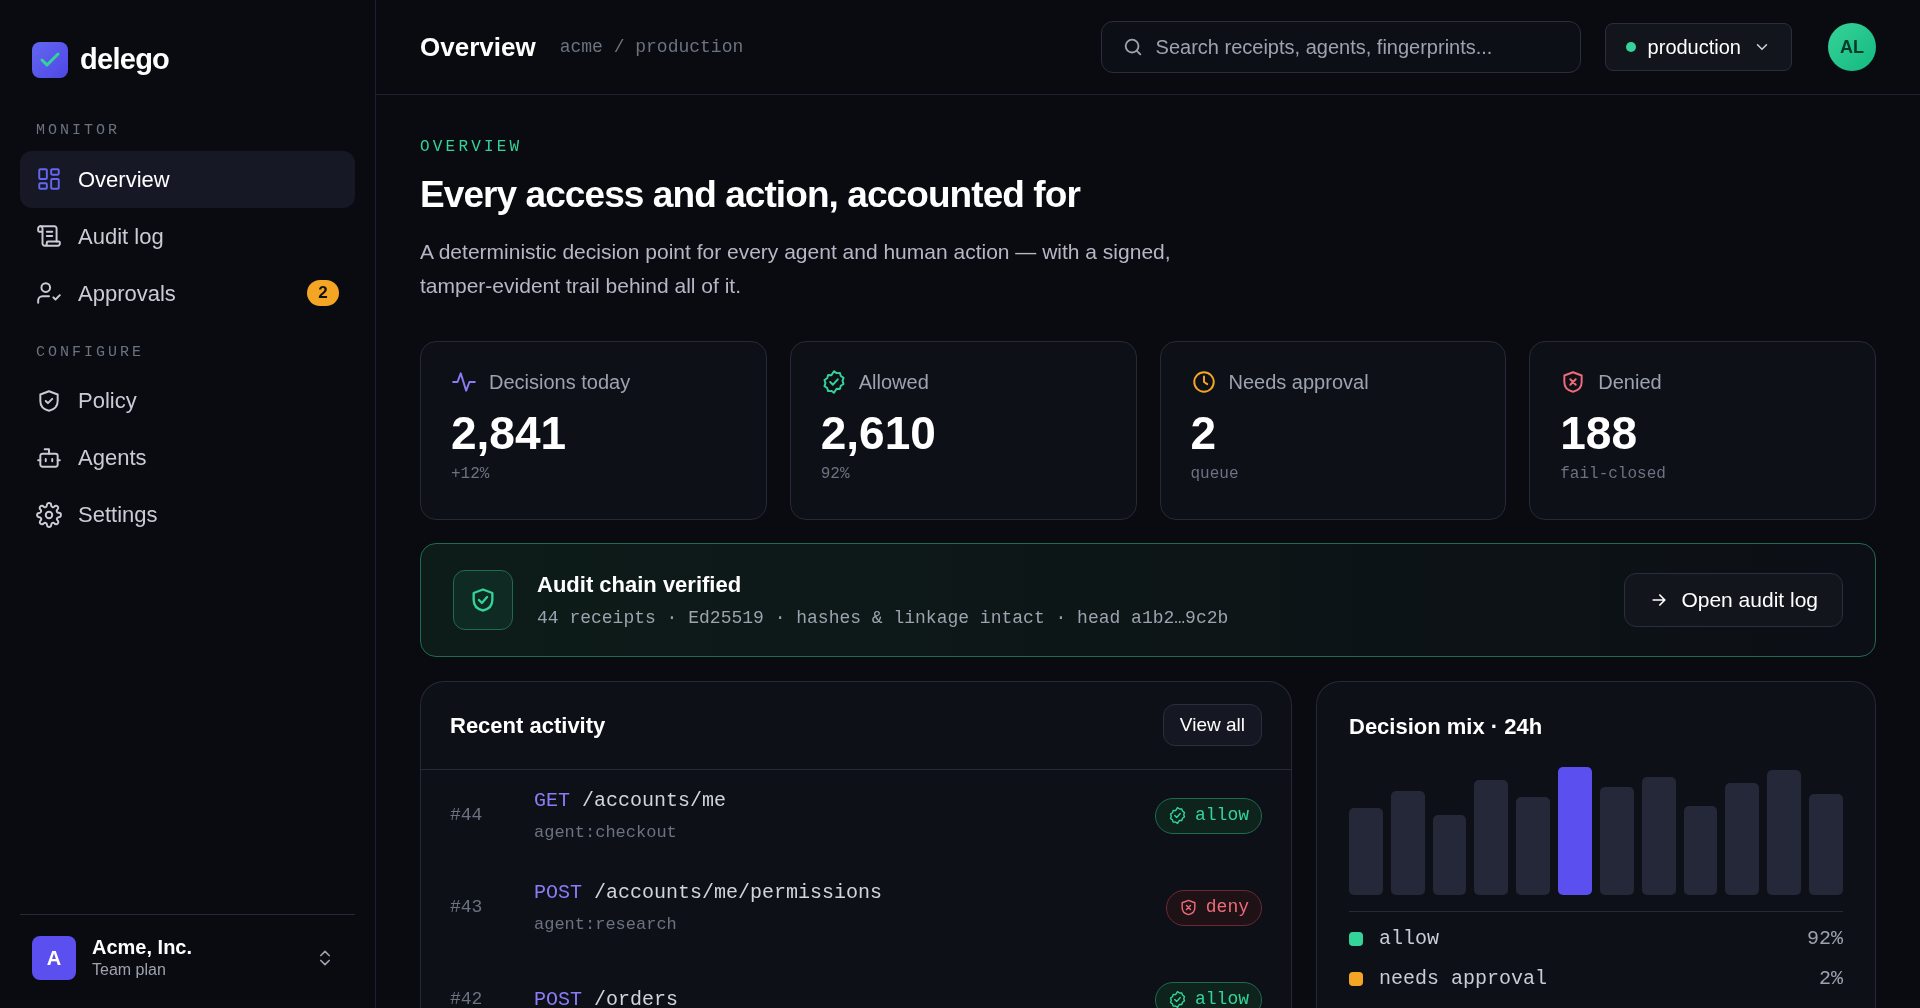 The image size is (1920, 1008). Describe the element at coordinates (651, 47) in the screenshot. I see `breadcrumb: acme / production` at that location.